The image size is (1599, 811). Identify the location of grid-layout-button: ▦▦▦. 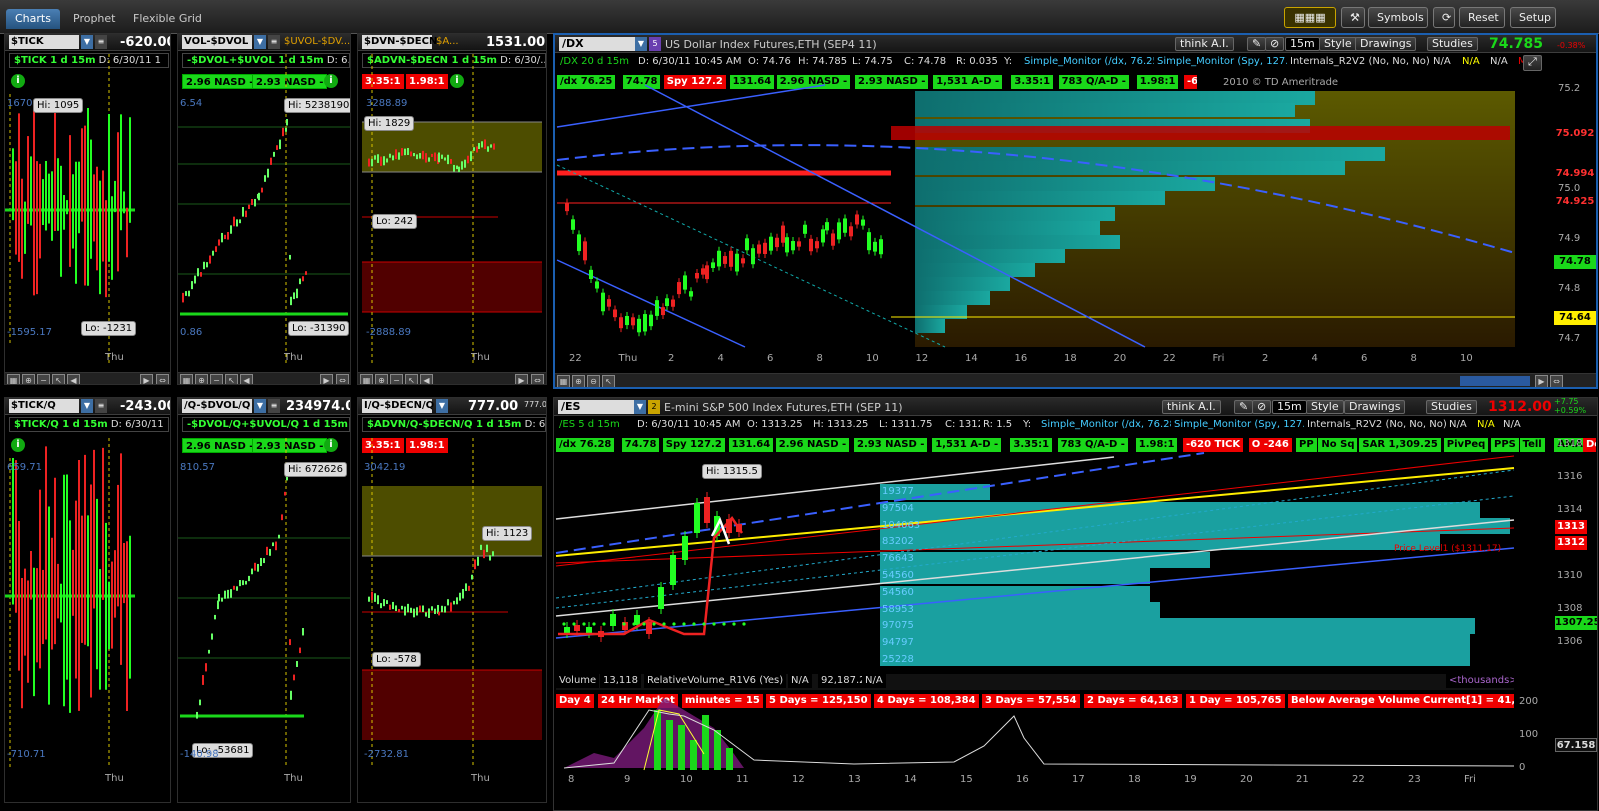
(1310, 17).